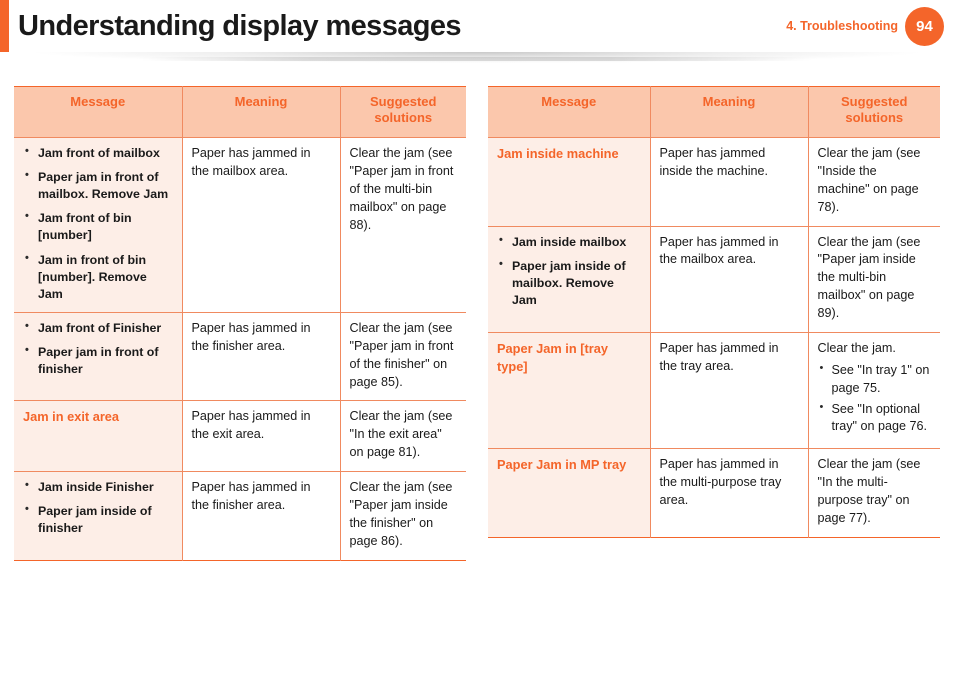 Image resolution: width=954 pixels, height=675 pixels. Describe the element at coordinates (98, 153) in the screenshot. I see `list-item: Jam front of mailbox` at that location.